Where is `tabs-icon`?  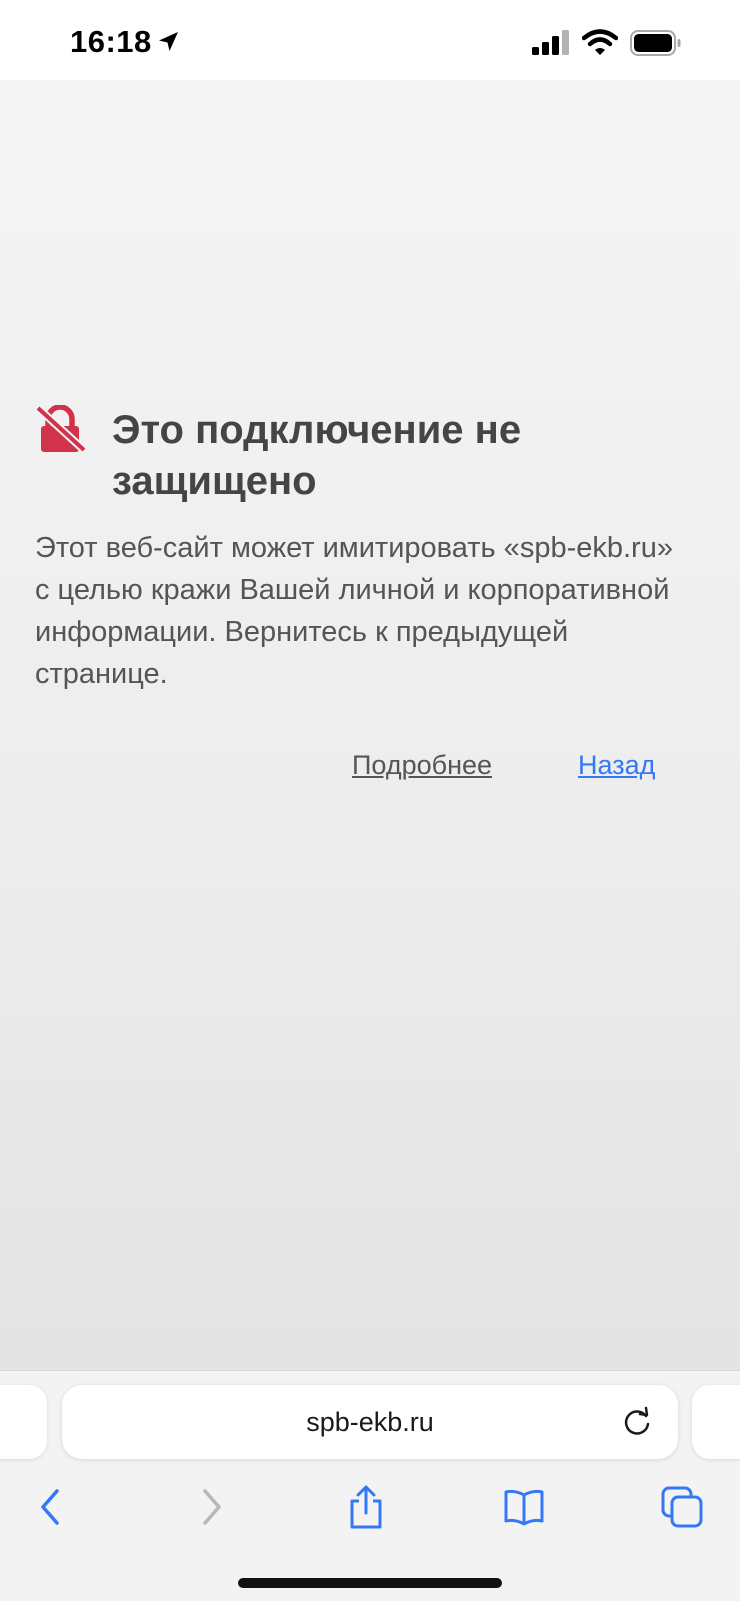 tabs-icon is located at coordinates (682, 1509).